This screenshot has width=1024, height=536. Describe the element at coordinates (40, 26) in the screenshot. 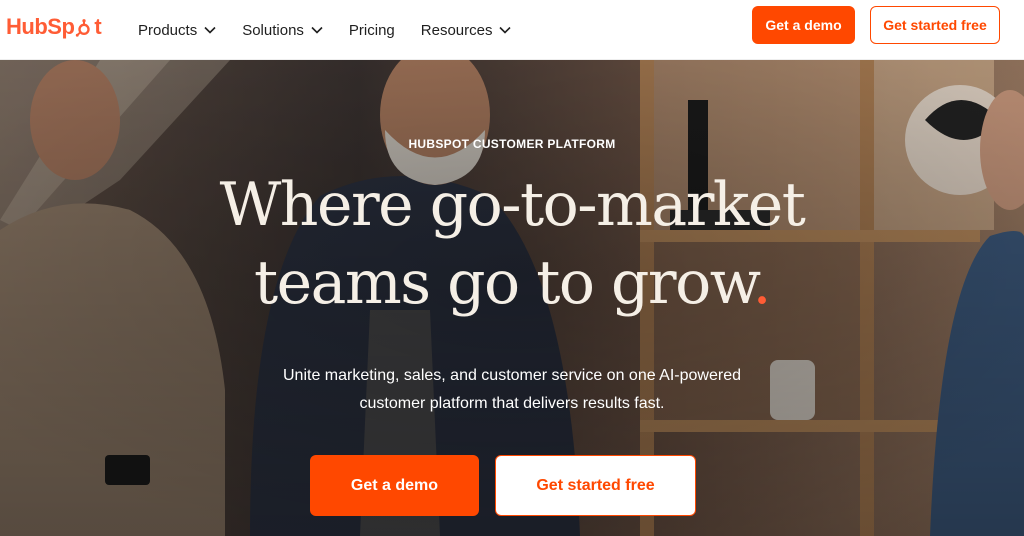

I see `logo-text-left: HubSp` at that location.